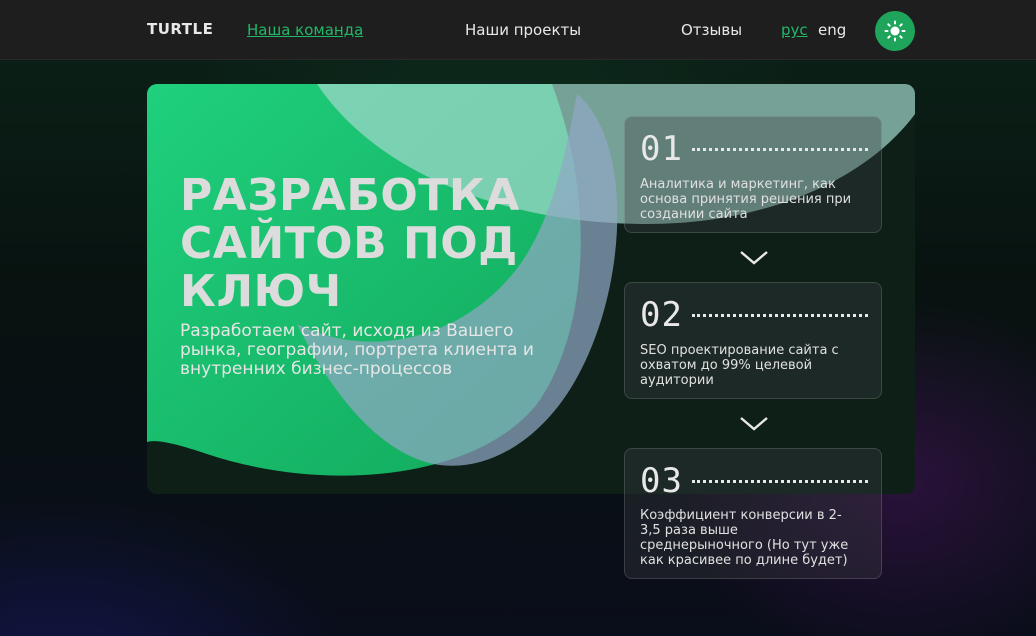 The image size is (1036, 636). Describe the element at coordinates (661, 315) in the screenshot. I see `step-number: 02` at that location.